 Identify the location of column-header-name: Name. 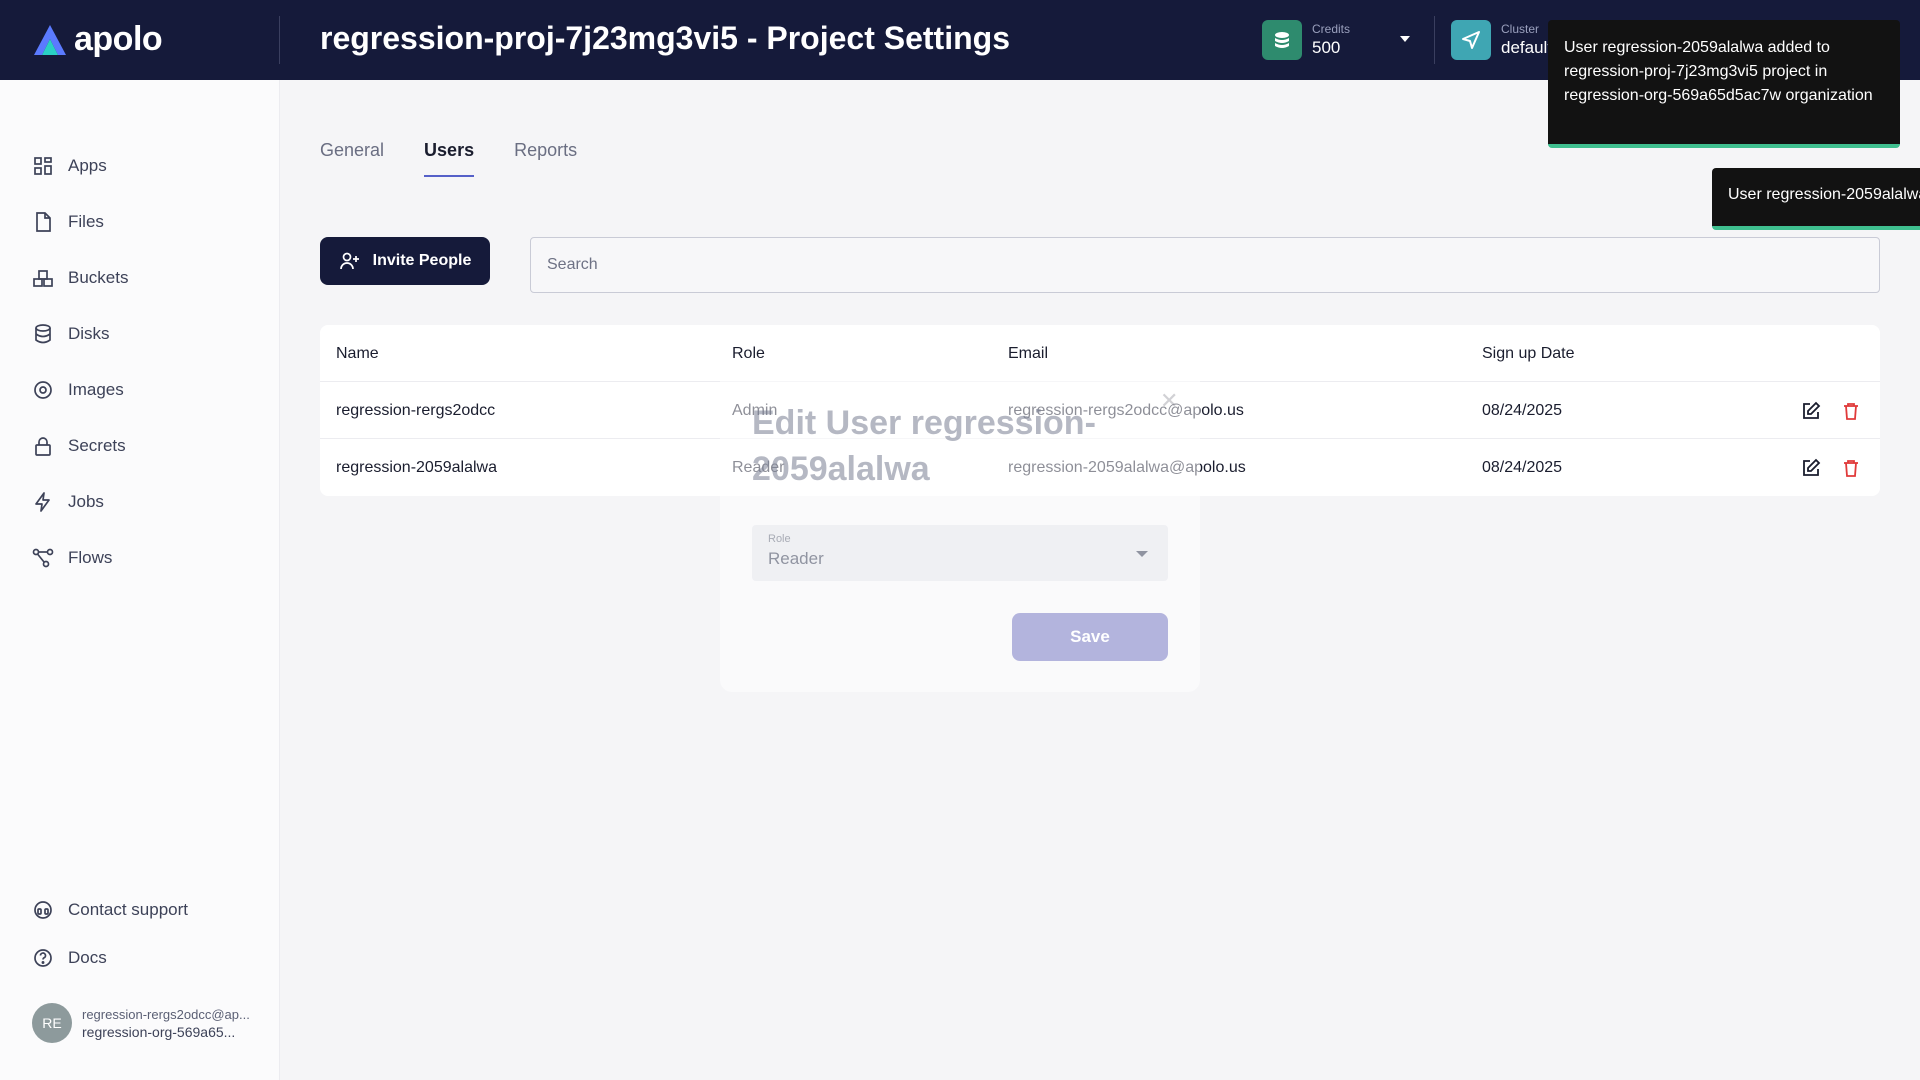
(357, 353).